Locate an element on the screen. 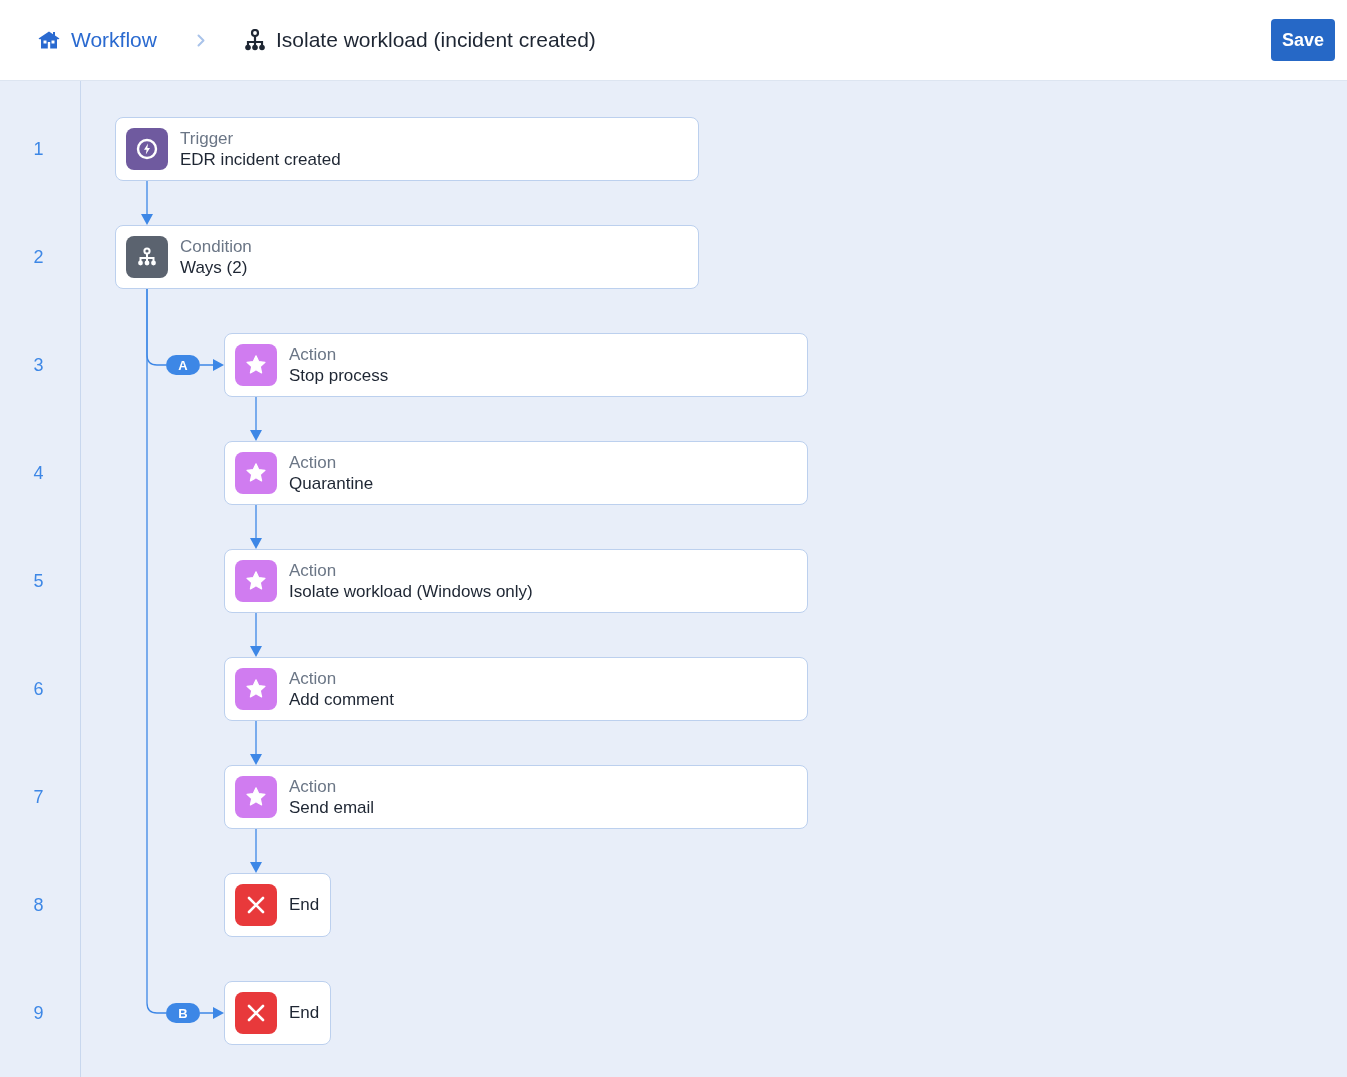 Image resolution: width=1347 pixels, height=1077 pixels. step-title: Send email is located at coordinates (332, 807).